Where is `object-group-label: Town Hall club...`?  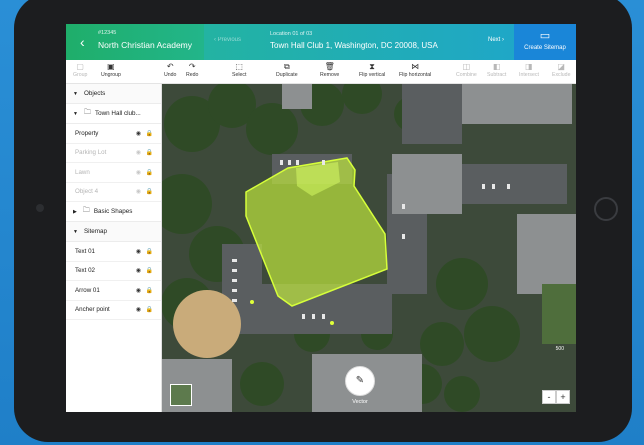 object-group-label: Town Hall club... is located at coordinates (117, 113).